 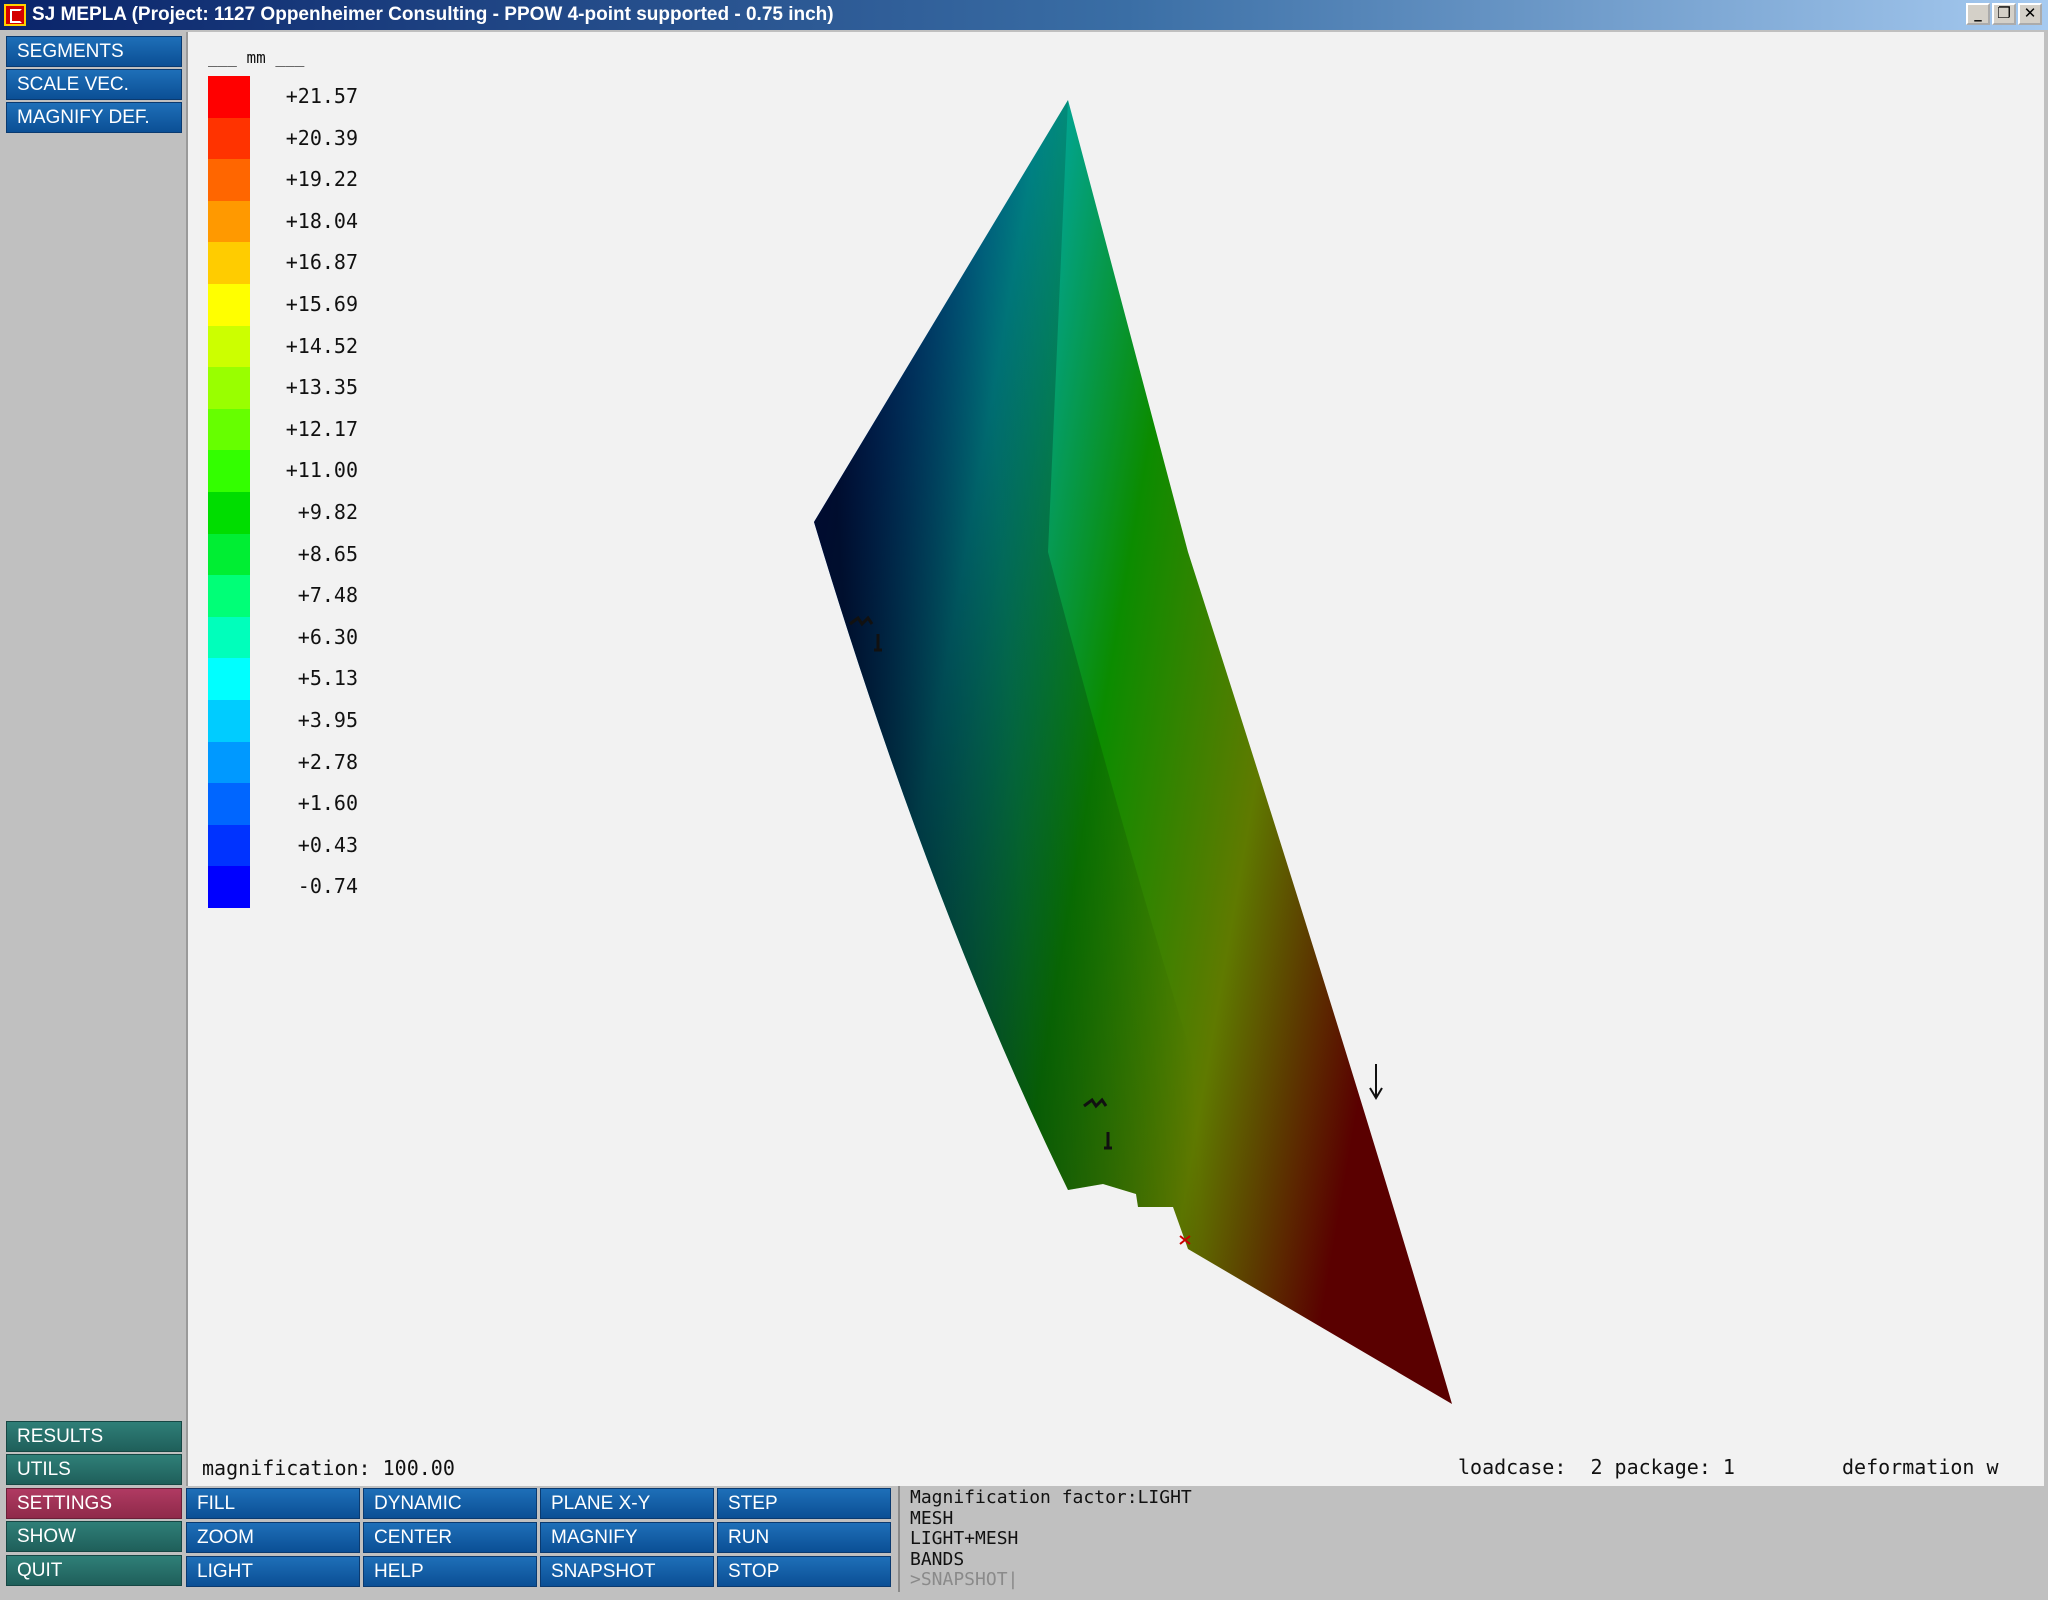 I want to click on settings-button: SETTINGS, so click(x=94, y=1503).